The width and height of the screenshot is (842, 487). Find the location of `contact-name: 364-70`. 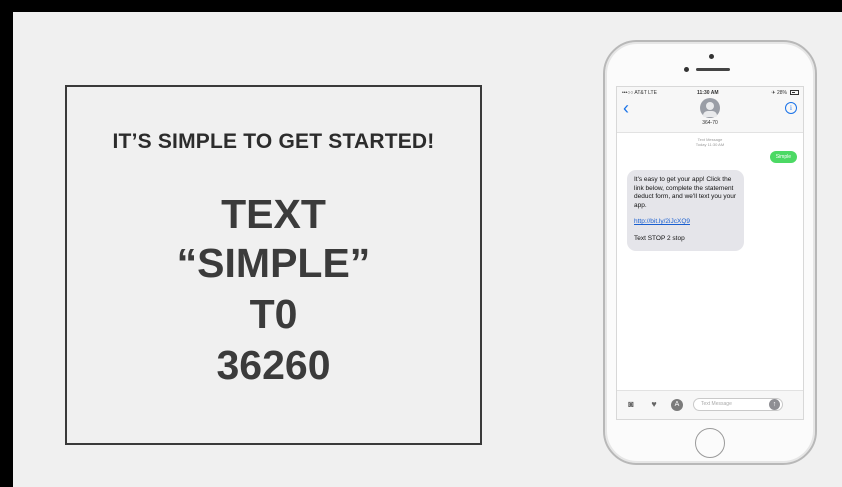

contact-name: 364-70 is located at coordinates (710, 123).